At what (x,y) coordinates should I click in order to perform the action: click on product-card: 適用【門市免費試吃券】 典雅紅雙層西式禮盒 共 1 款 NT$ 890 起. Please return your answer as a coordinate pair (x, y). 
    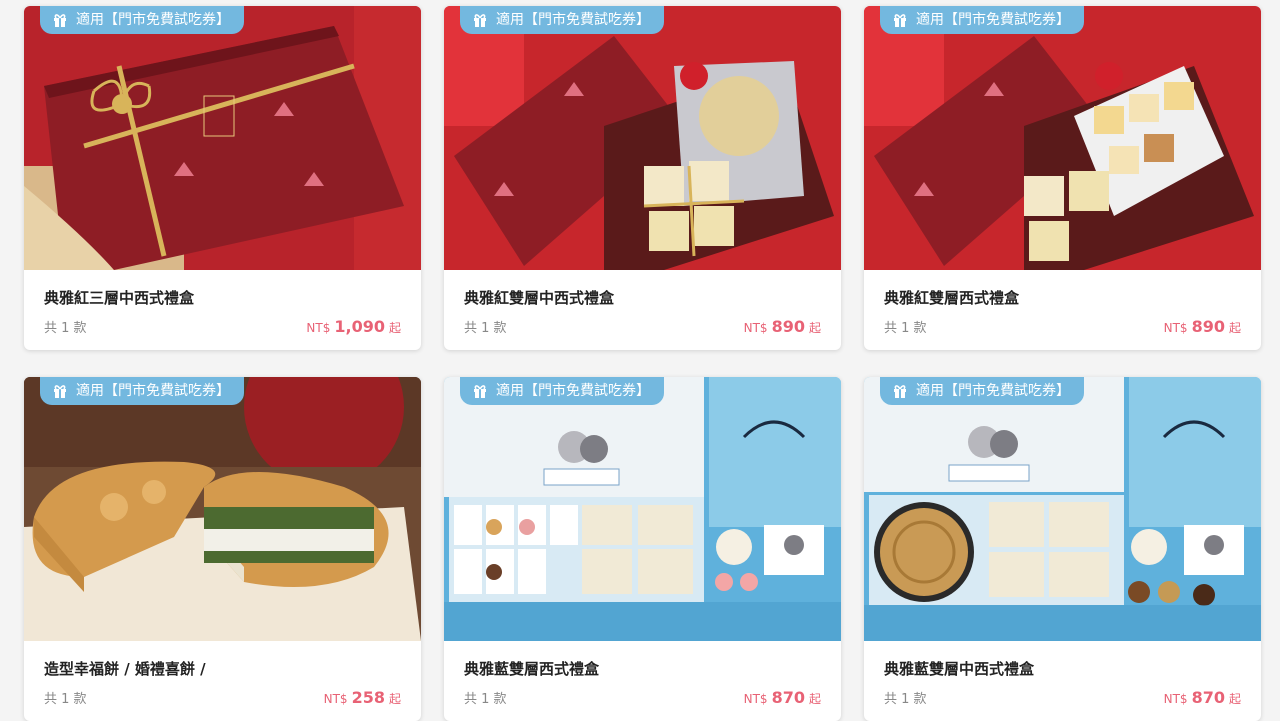
    Looking at the image, I should click on (1062, 178).